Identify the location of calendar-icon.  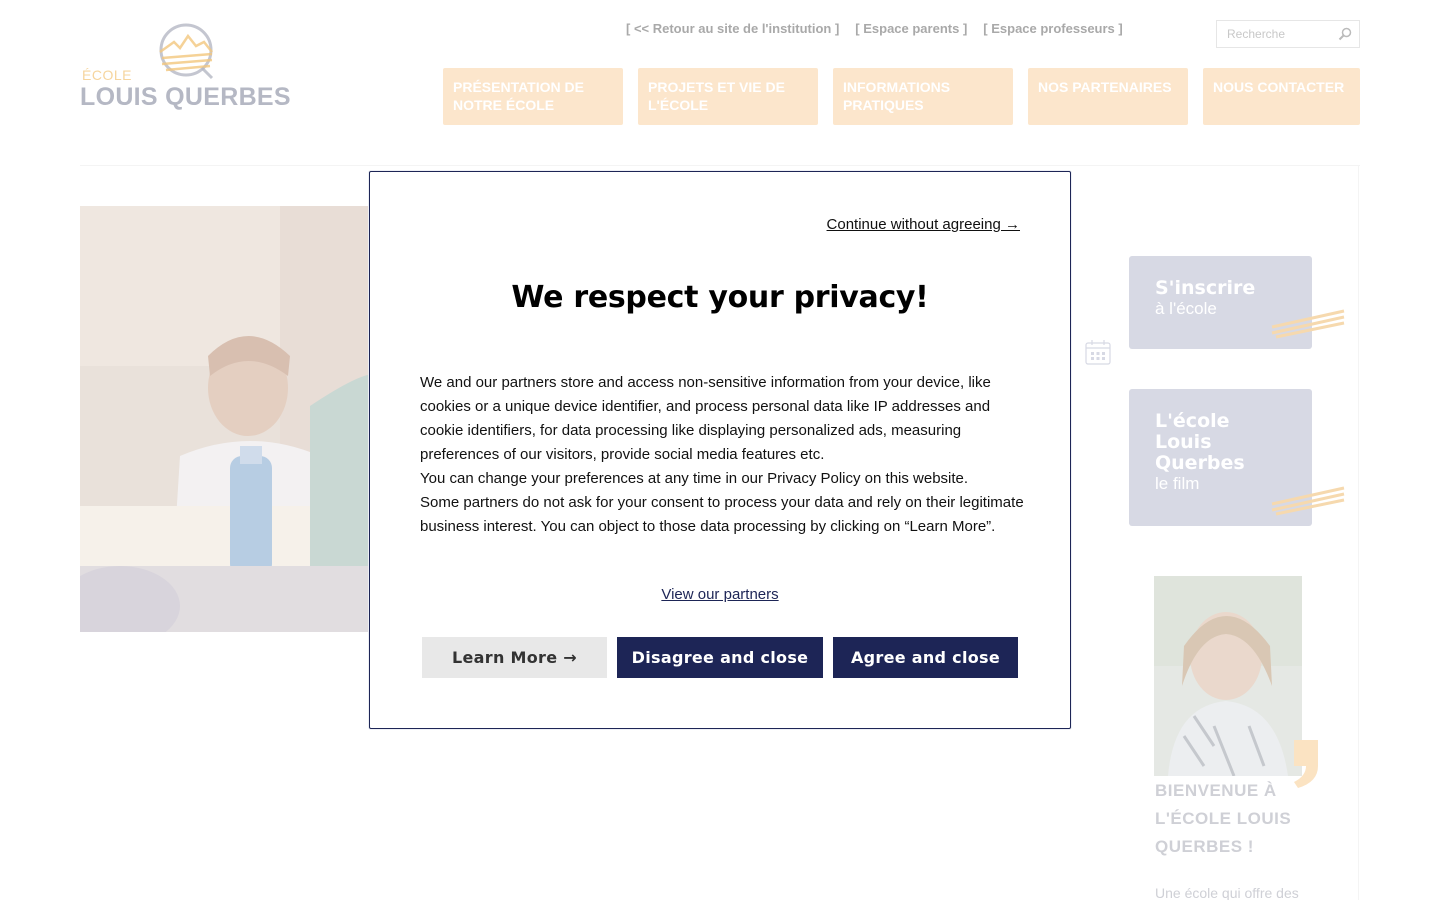
(1098, 352).